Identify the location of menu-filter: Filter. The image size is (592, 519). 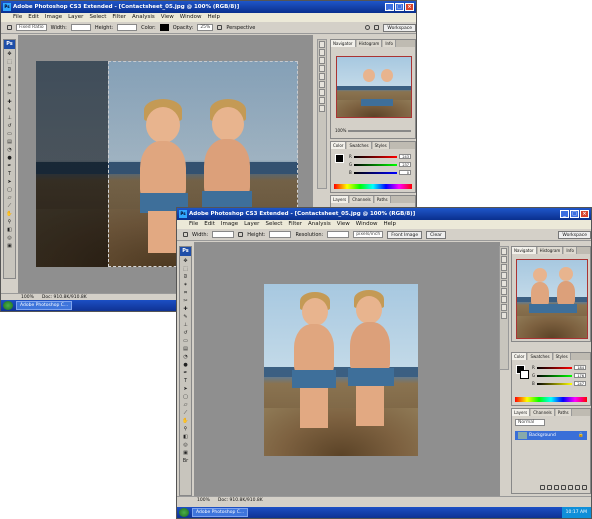
(119, 17).